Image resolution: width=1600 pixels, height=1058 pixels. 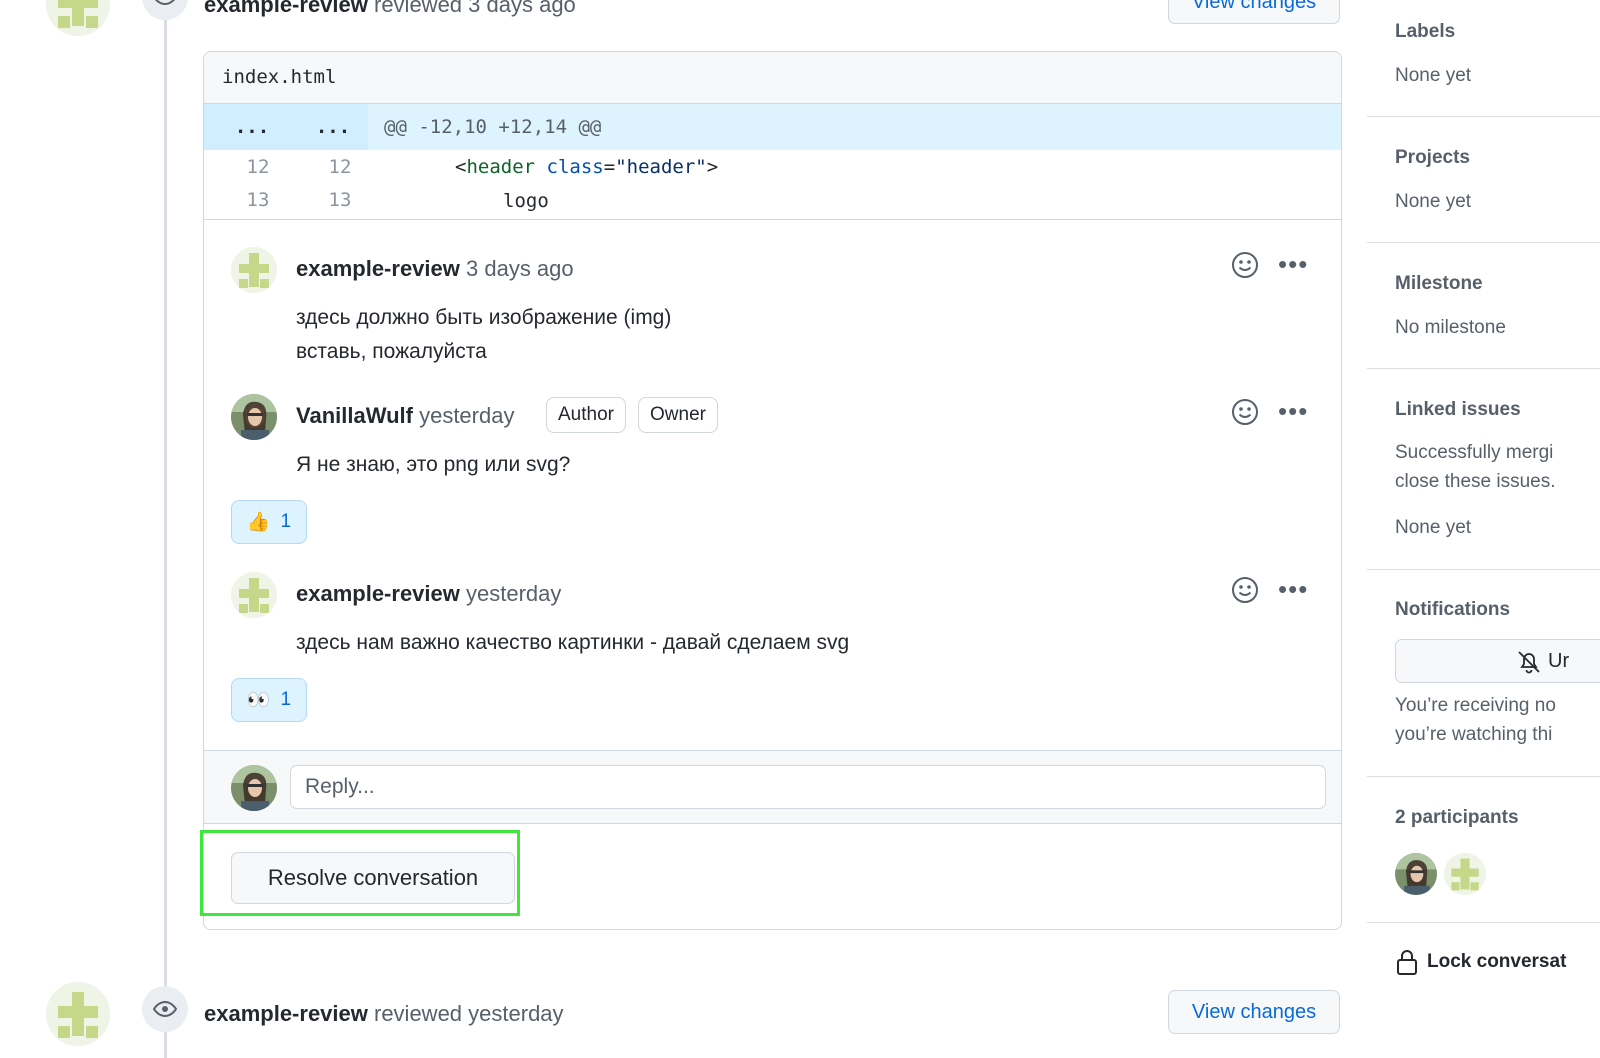 I want to click on thumbs-up-icon: 👍, so click(x=258, y=522).